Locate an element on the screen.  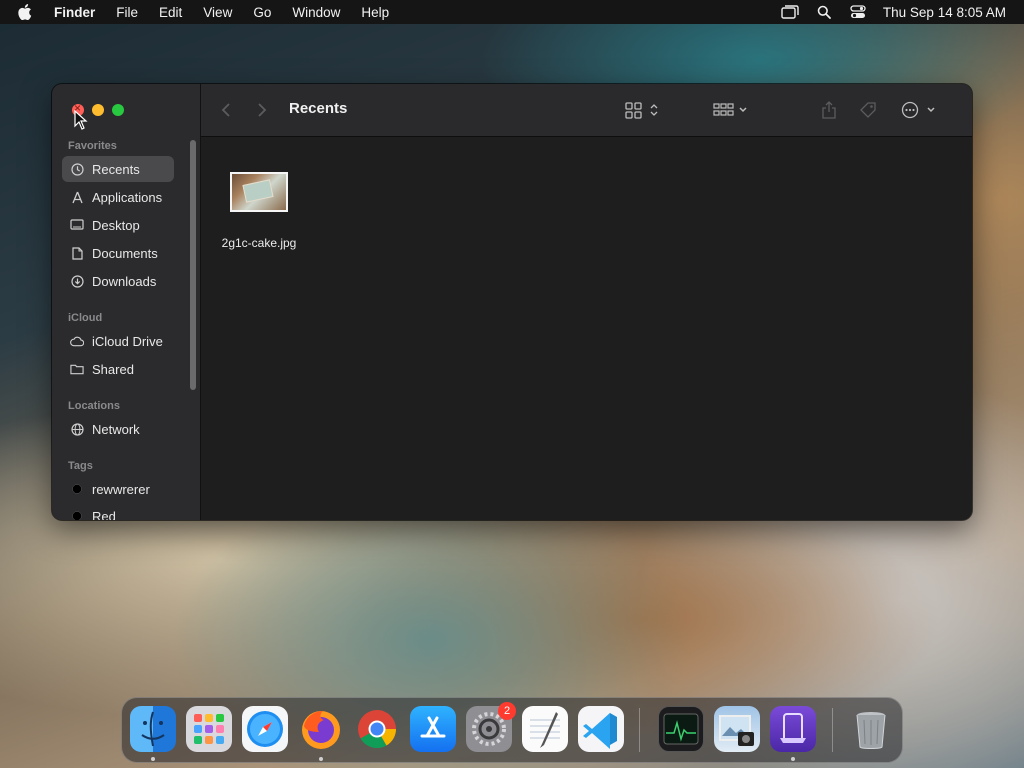
menu-bar-clock: Thu Sep 14 8:05 AM is located at coordinates (944, 12).